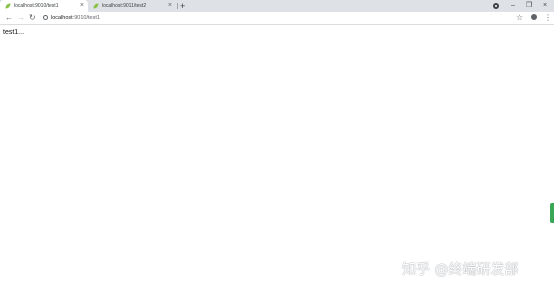 This screenshot has height=294, width=554. I want to click on back-arrow-icon: ←, so click(9, 17).